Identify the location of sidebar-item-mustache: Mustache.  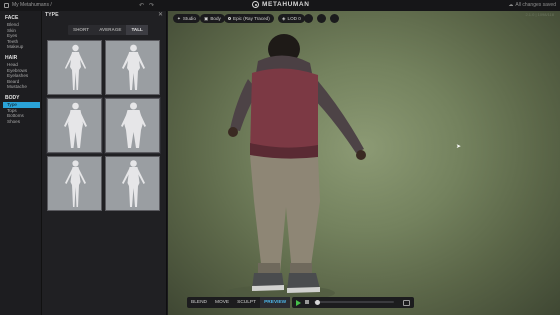
(23, 87).